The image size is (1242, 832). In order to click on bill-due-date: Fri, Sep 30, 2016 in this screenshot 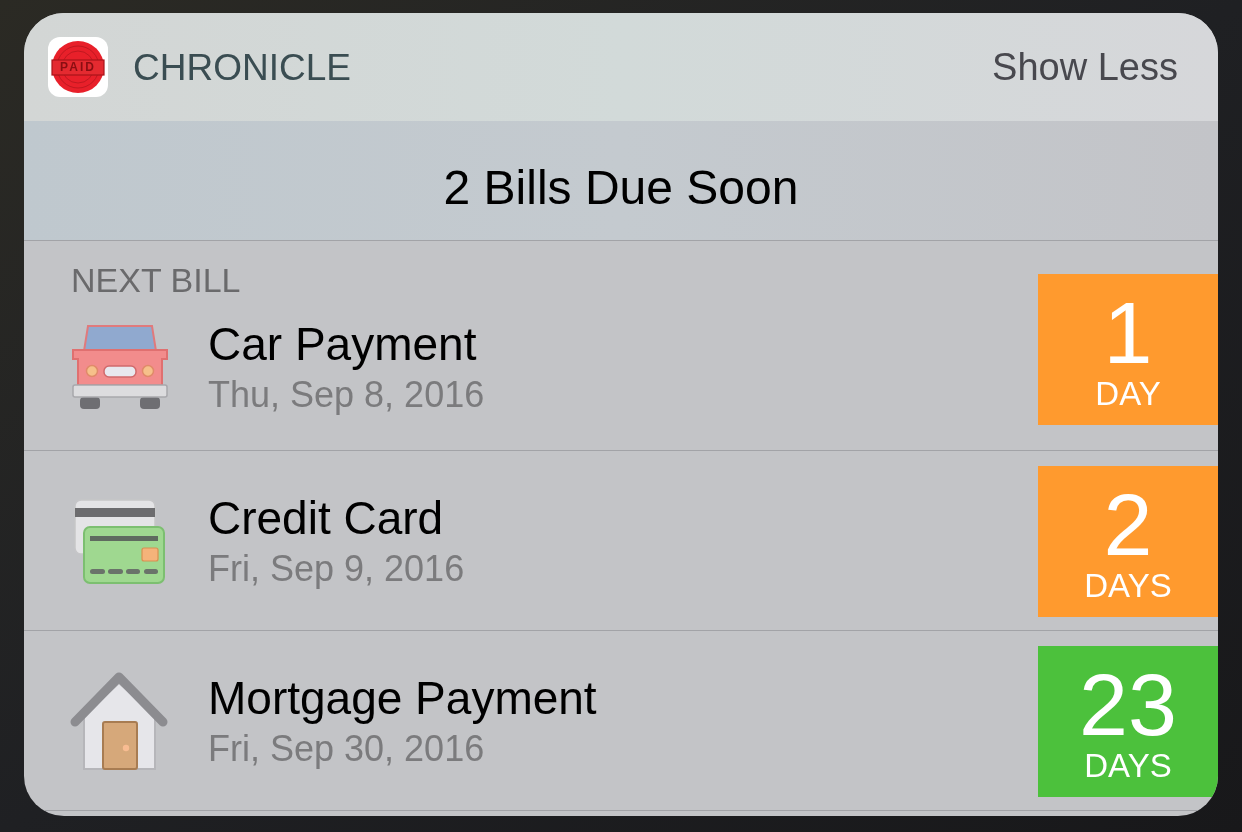, I will do `click(346, 748)`.